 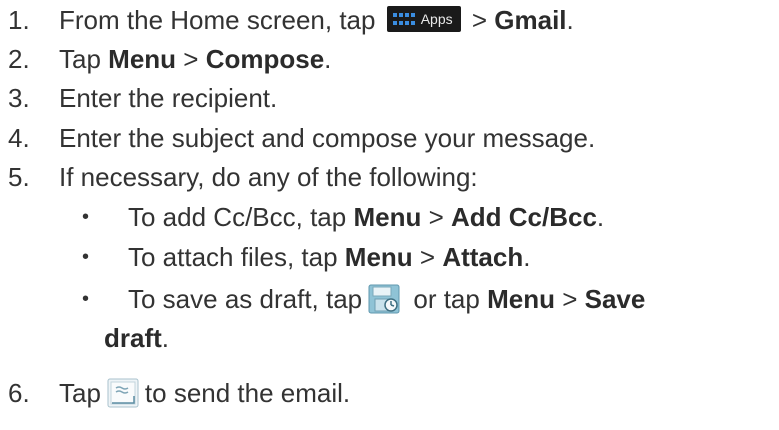 What do you see at coordinates (19, 59) in the screenshot?
I see `step-number: 2.` at bounding box center [19, 59].